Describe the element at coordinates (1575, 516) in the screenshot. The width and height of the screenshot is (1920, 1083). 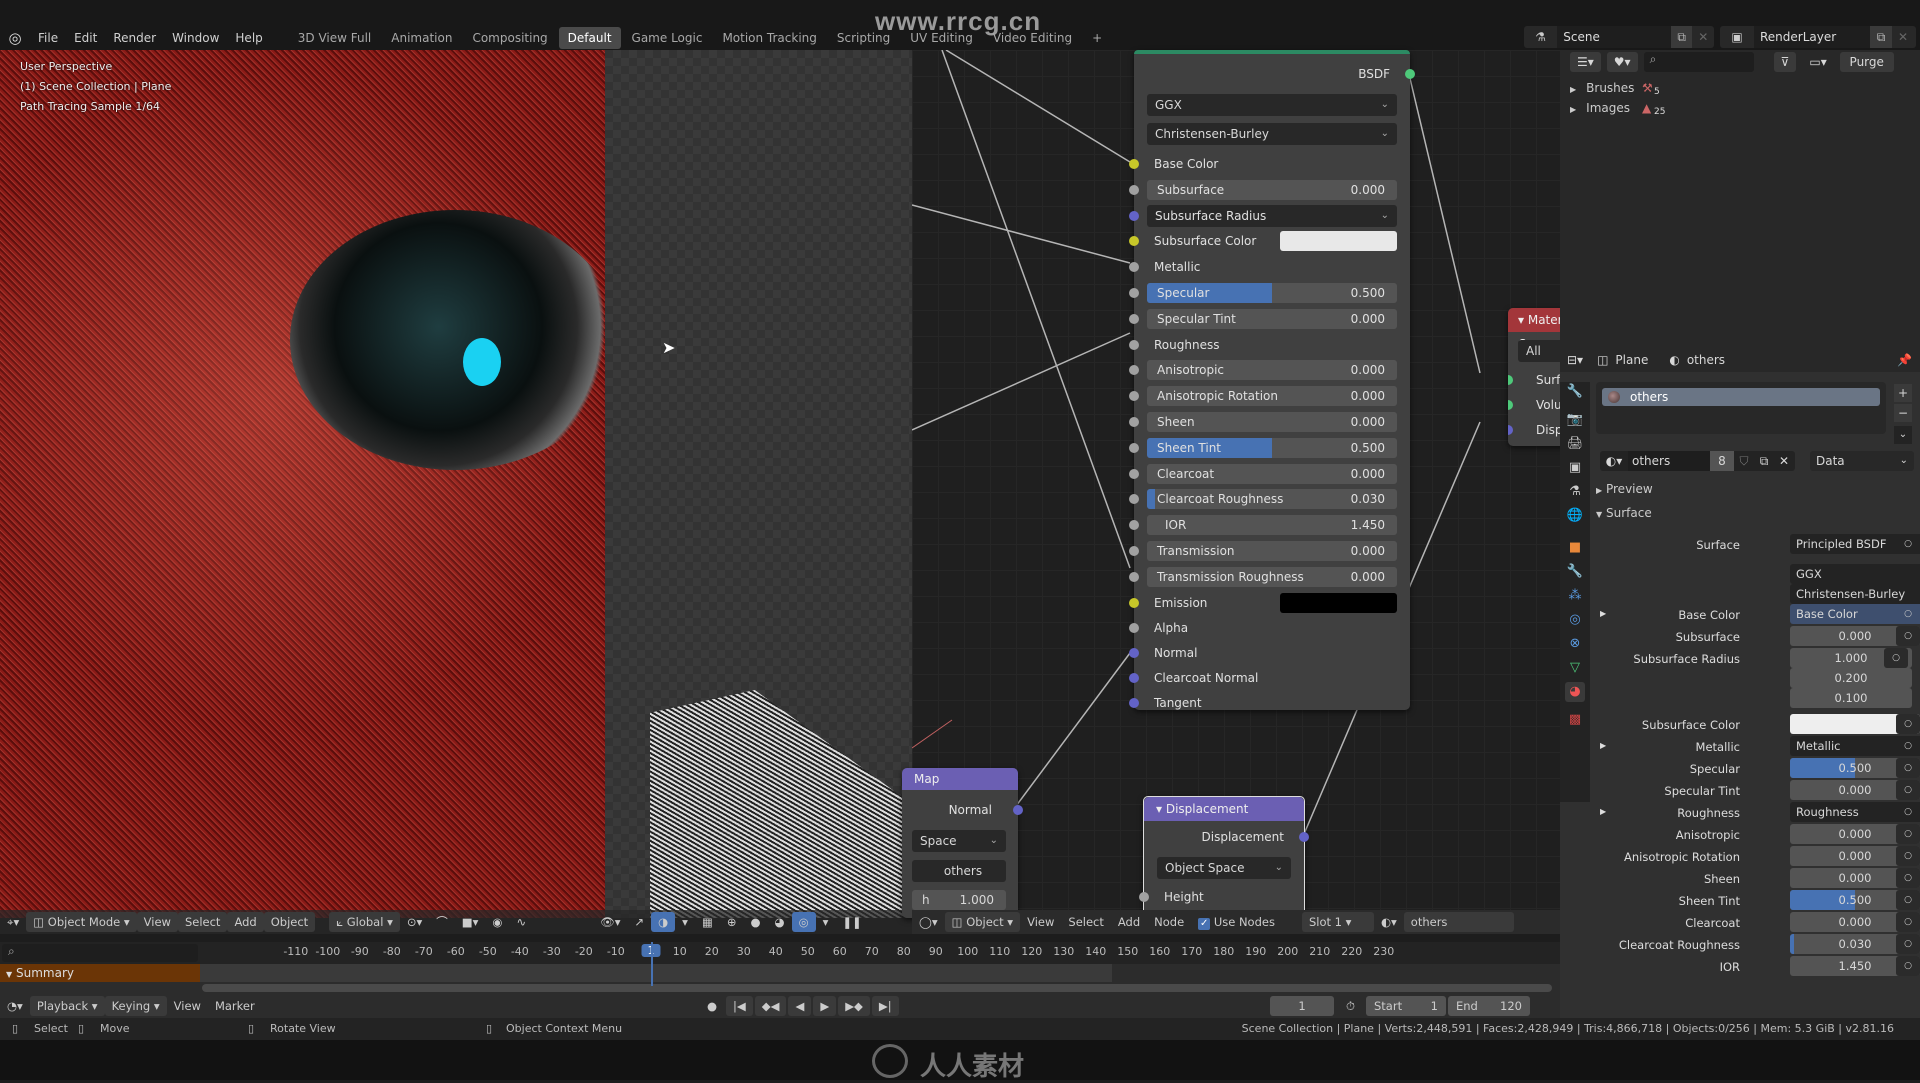
I see `world-tab-icon: 🌐` at that location.